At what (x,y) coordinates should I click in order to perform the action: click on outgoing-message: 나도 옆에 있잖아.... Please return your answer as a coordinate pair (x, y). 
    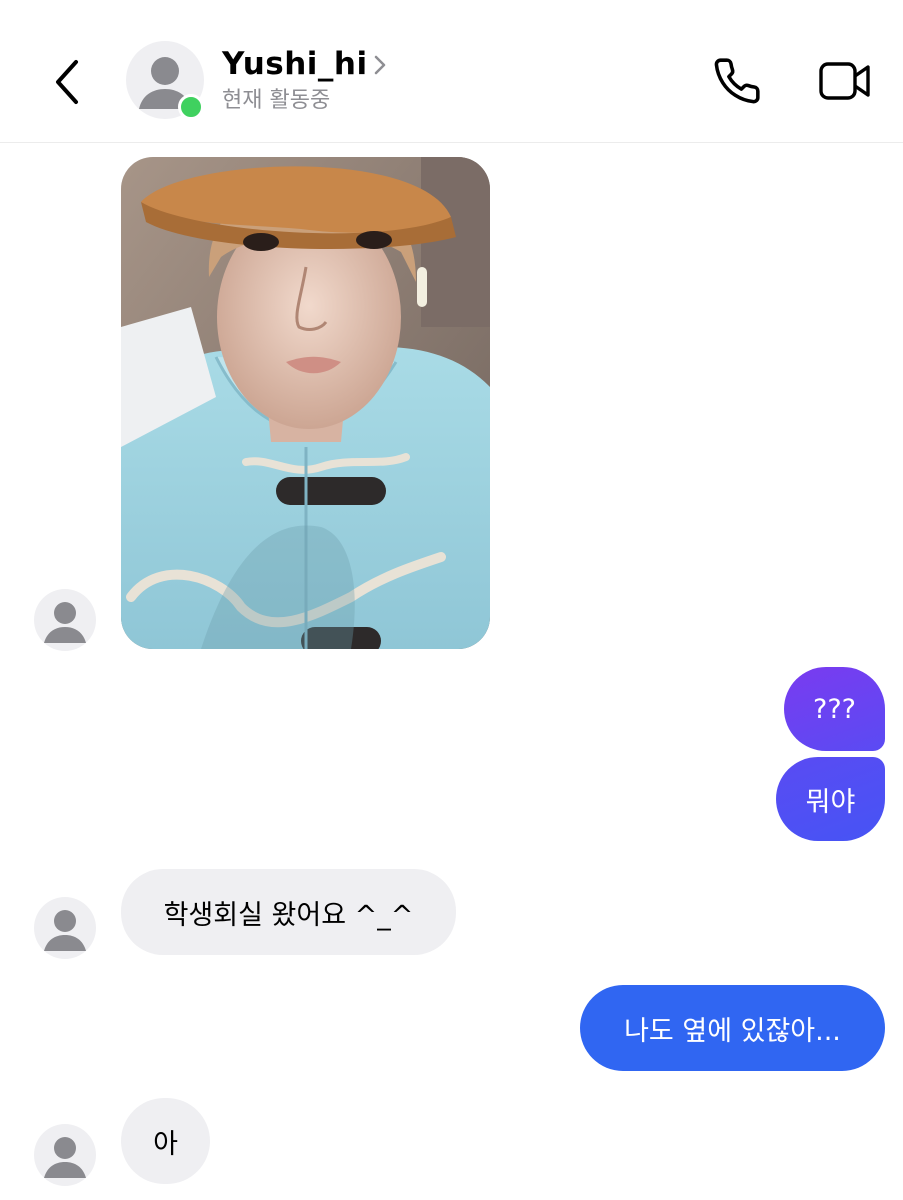
    Looking at the image, I should click on (732, 1028).